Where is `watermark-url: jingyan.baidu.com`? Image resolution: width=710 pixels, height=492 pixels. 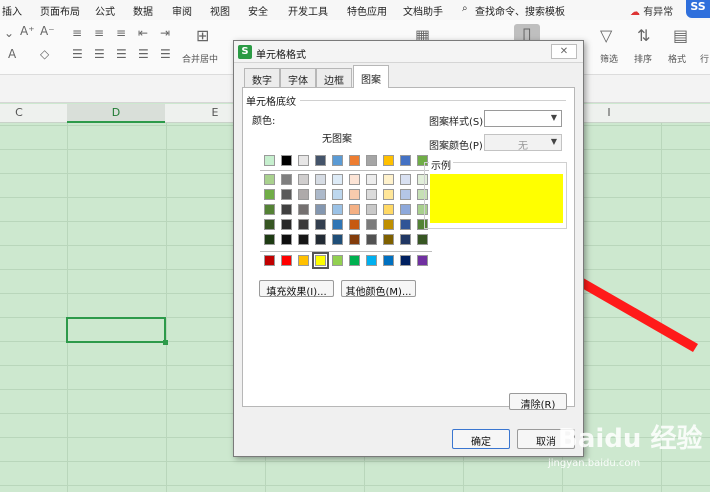
watermark-url: jingyan.baidu.com is located at coordinates (594, 463).